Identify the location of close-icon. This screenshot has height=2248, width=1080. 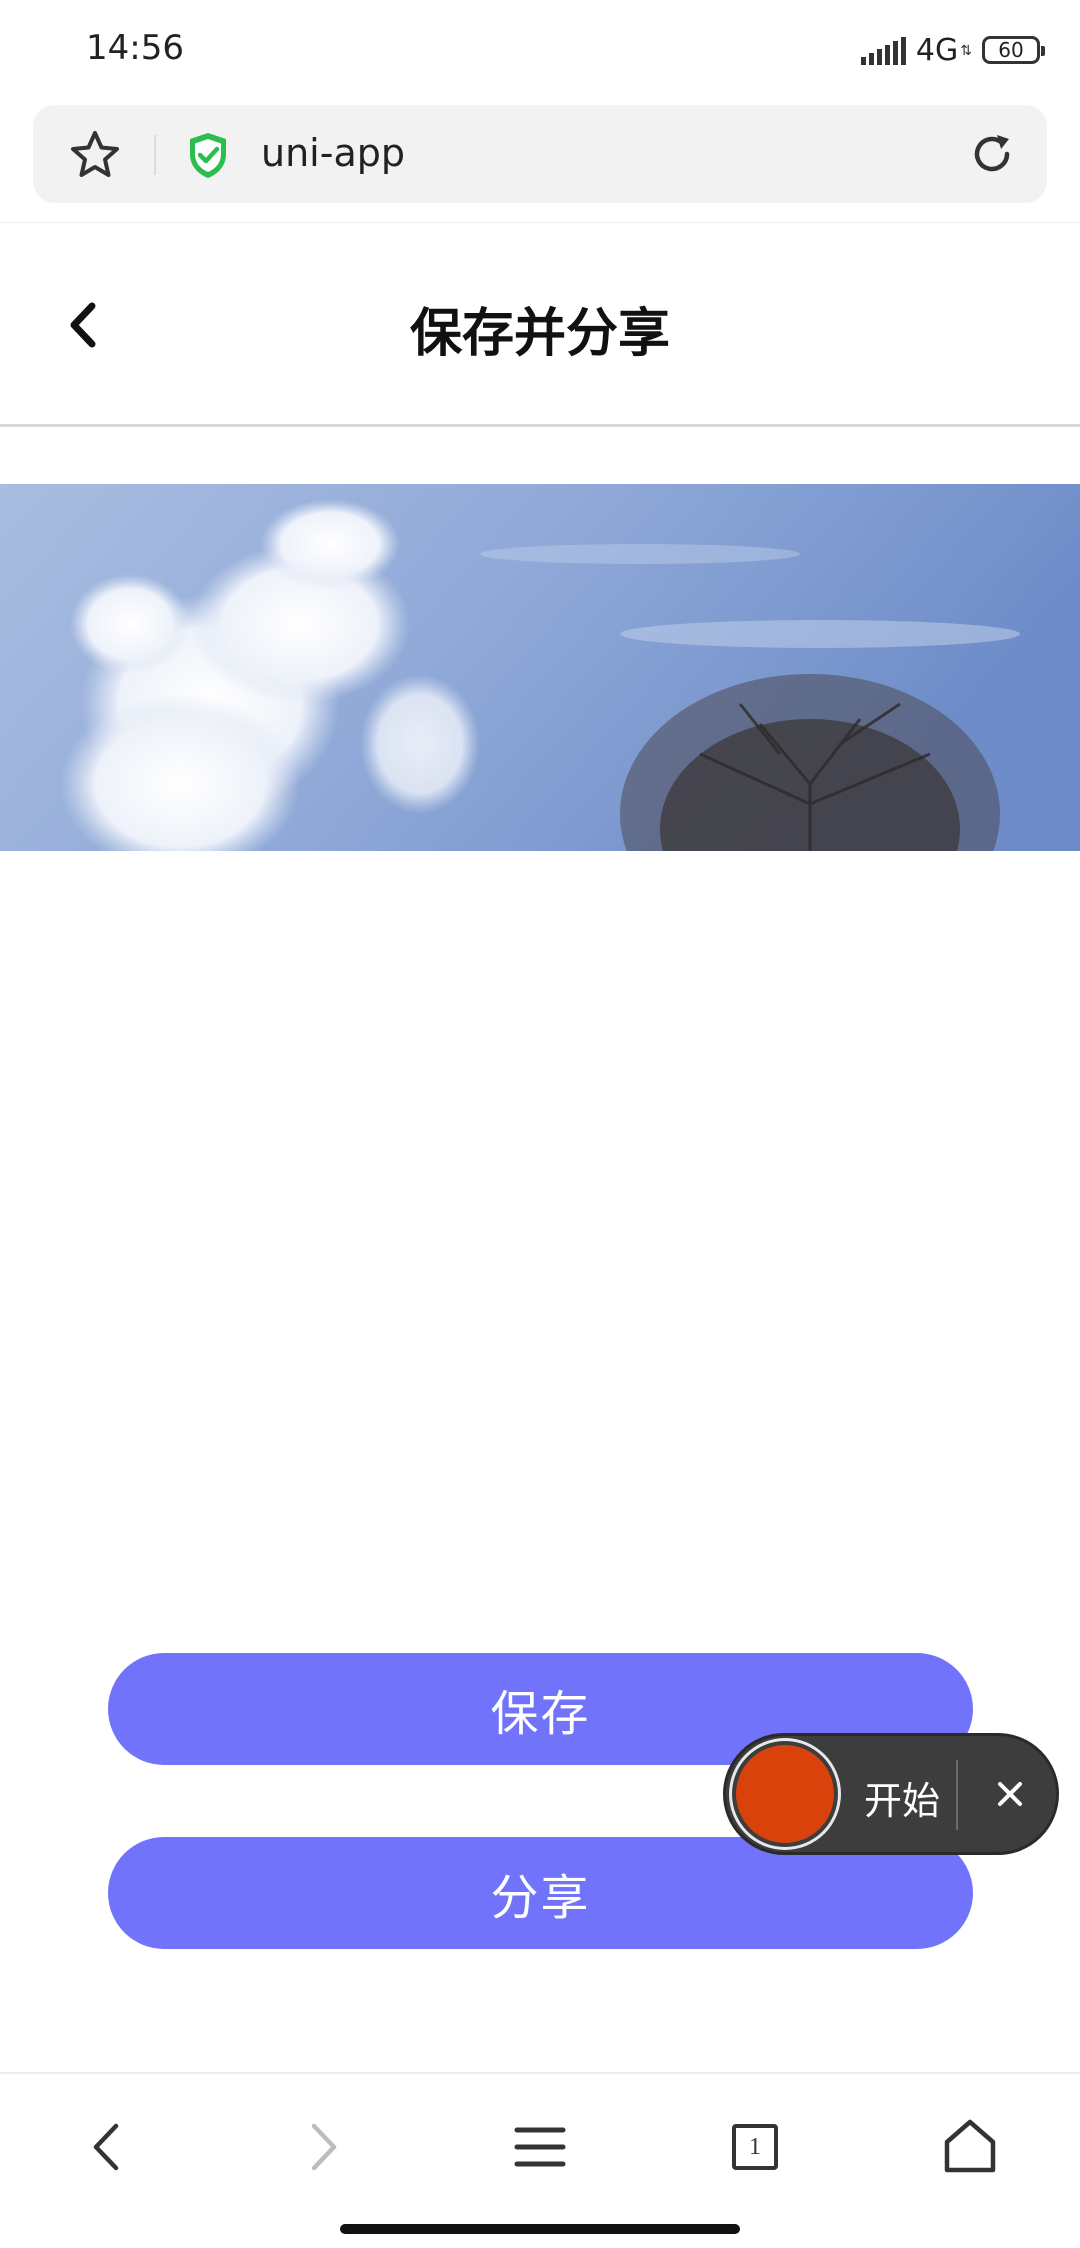
(1010, 1794).